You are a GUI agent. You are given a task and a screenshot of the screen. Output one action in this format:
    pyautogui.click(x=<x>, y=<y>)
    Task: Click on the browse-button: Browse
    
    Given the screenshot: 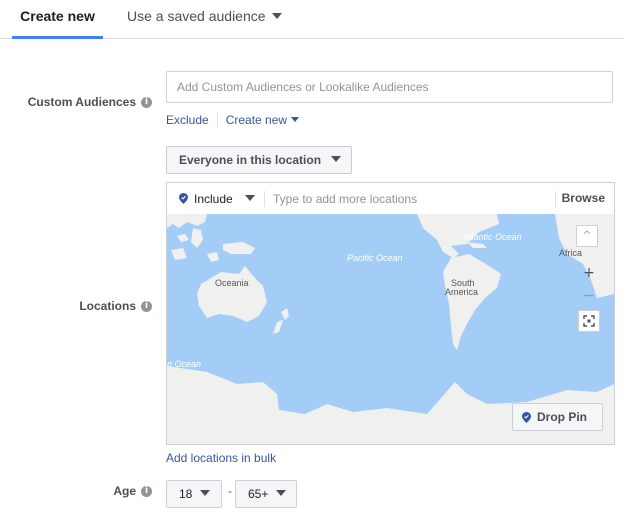 What is the action you would take?
    pyautogui.click(x=583, y=198)
    